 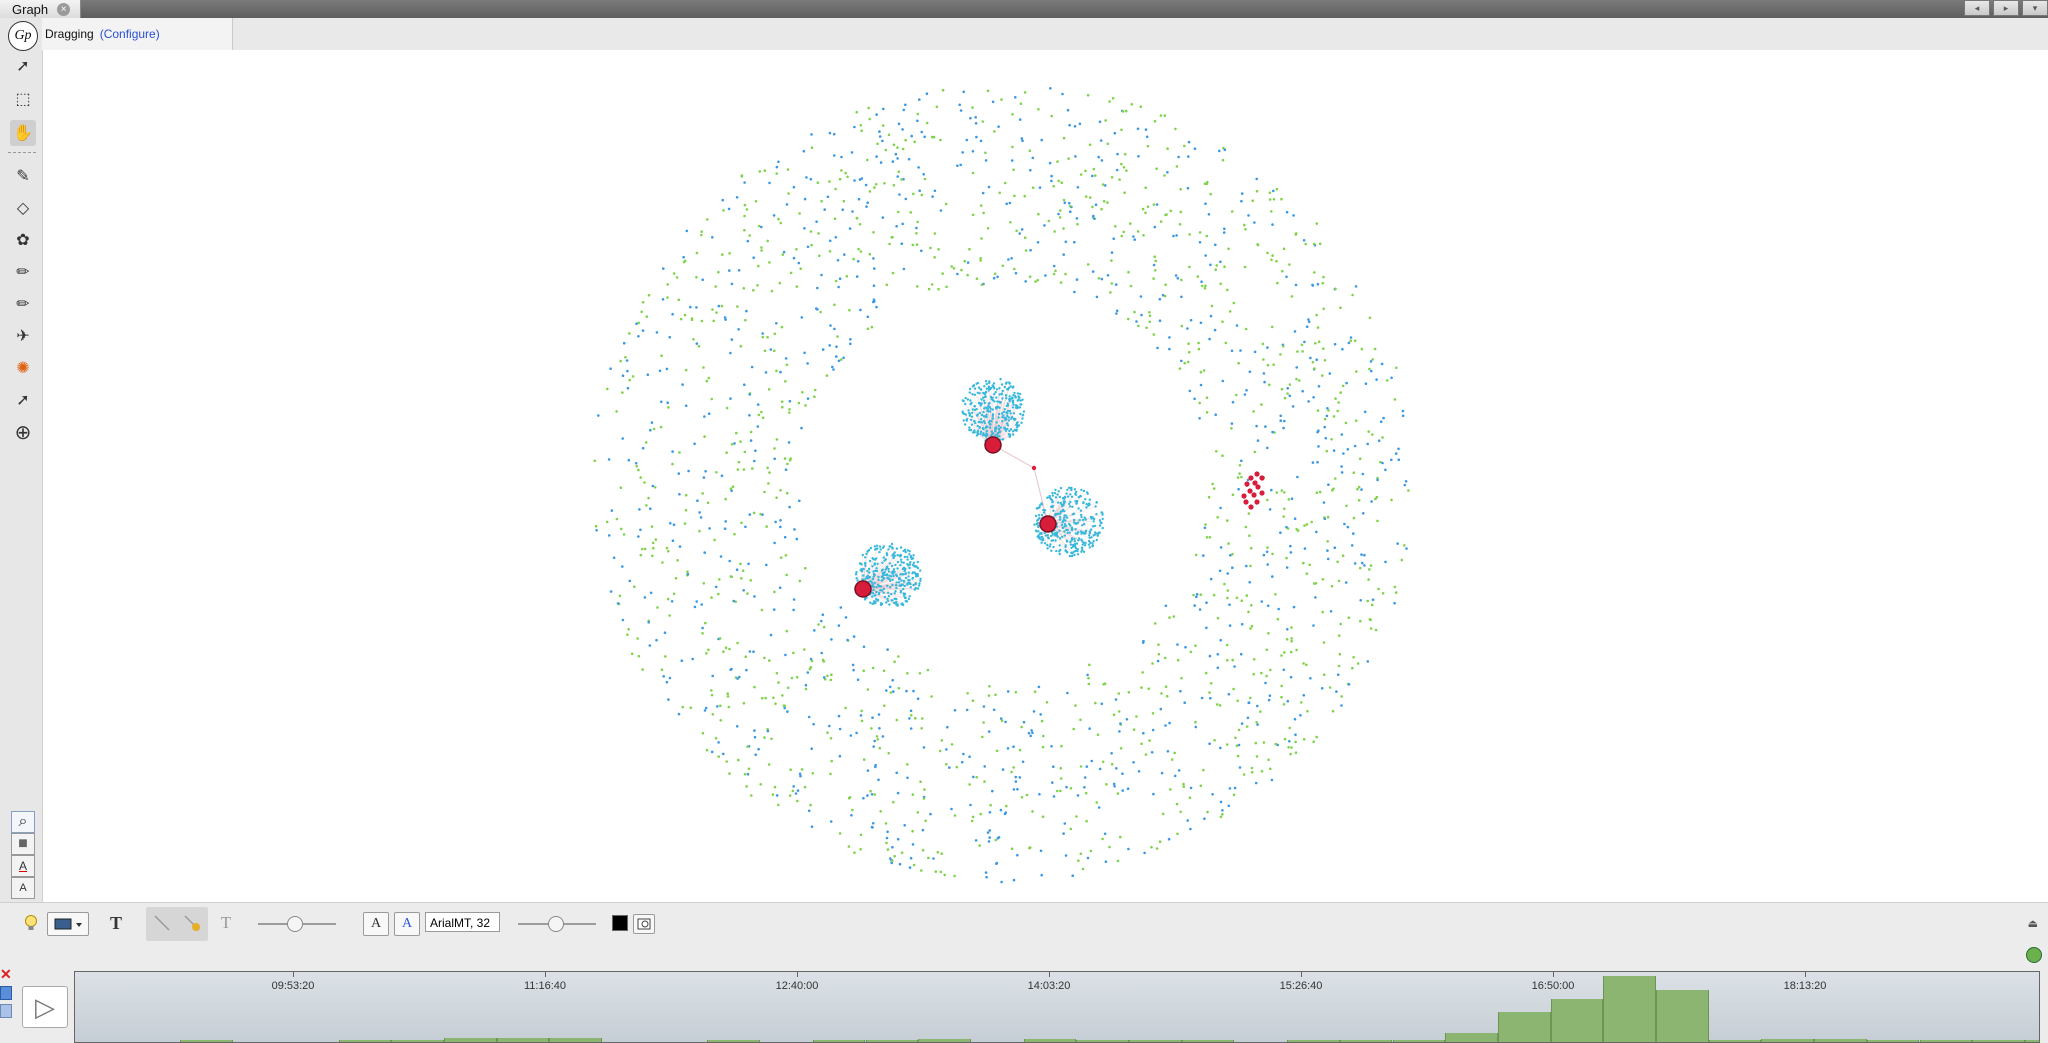 I want to click on edge-labels-button: T, so click(x=226, y=923).